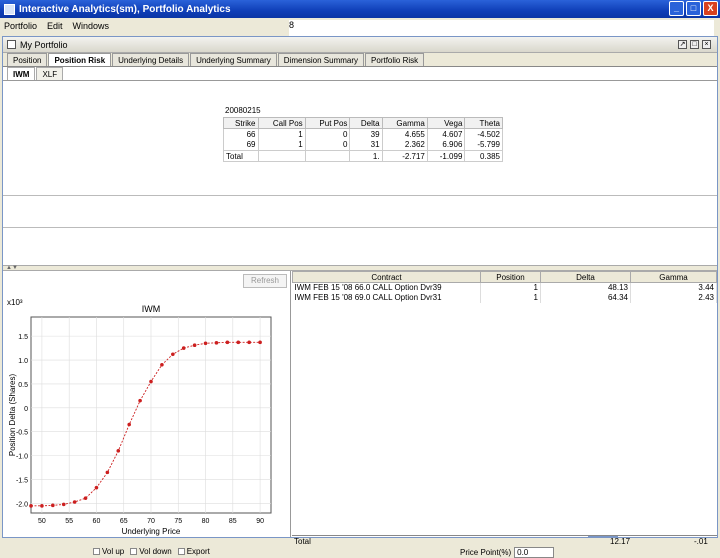 The height and width of the screenshot is (558, 720). What do you see at coordinates (243, 110) in the screenshot?
I see `summary-date: 20080215` at bounding box center [243, 110].